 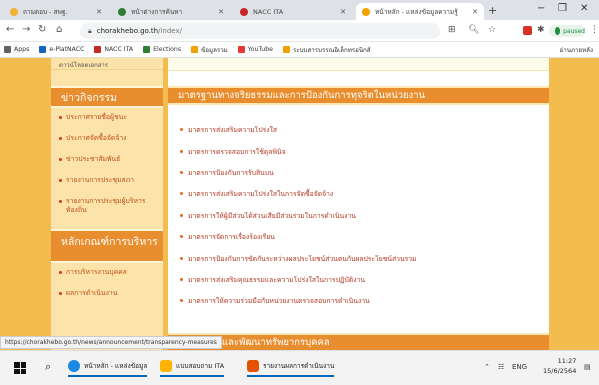 What do you see at coordinates (291, 368) in the screenshot?
I see `taskbar-app-document: รายงานผลการดำเนินงาน` at bounding box center [291, 368].